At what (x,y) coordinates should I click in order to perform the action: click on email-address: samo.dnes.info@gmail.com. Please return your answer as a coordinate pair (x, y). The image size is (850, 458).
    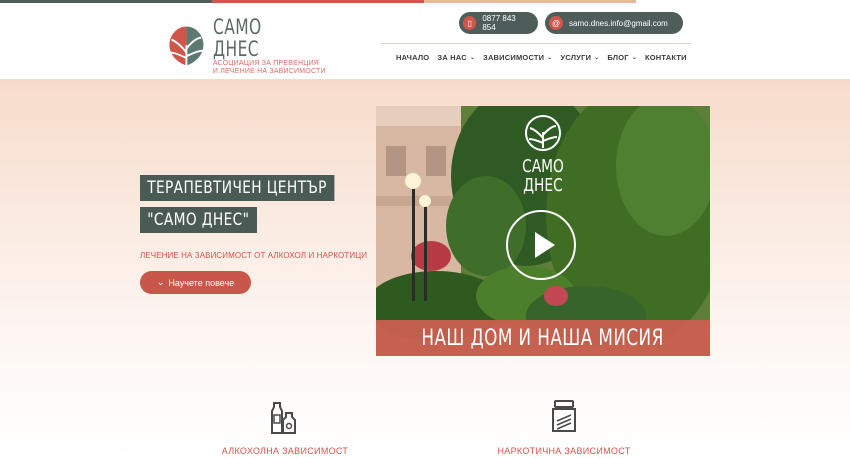
    Looking at the image, I should click on (618, 23).